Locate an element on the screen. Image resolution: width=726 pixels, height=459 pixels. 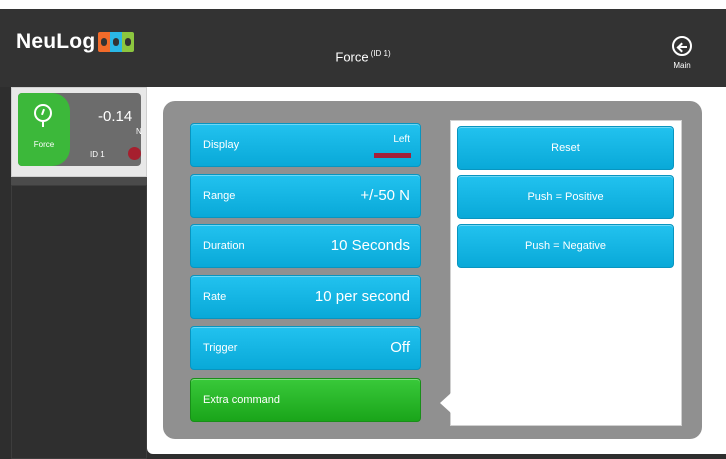
page-title: Force (ID 1) is located at coordinates (363, 56).